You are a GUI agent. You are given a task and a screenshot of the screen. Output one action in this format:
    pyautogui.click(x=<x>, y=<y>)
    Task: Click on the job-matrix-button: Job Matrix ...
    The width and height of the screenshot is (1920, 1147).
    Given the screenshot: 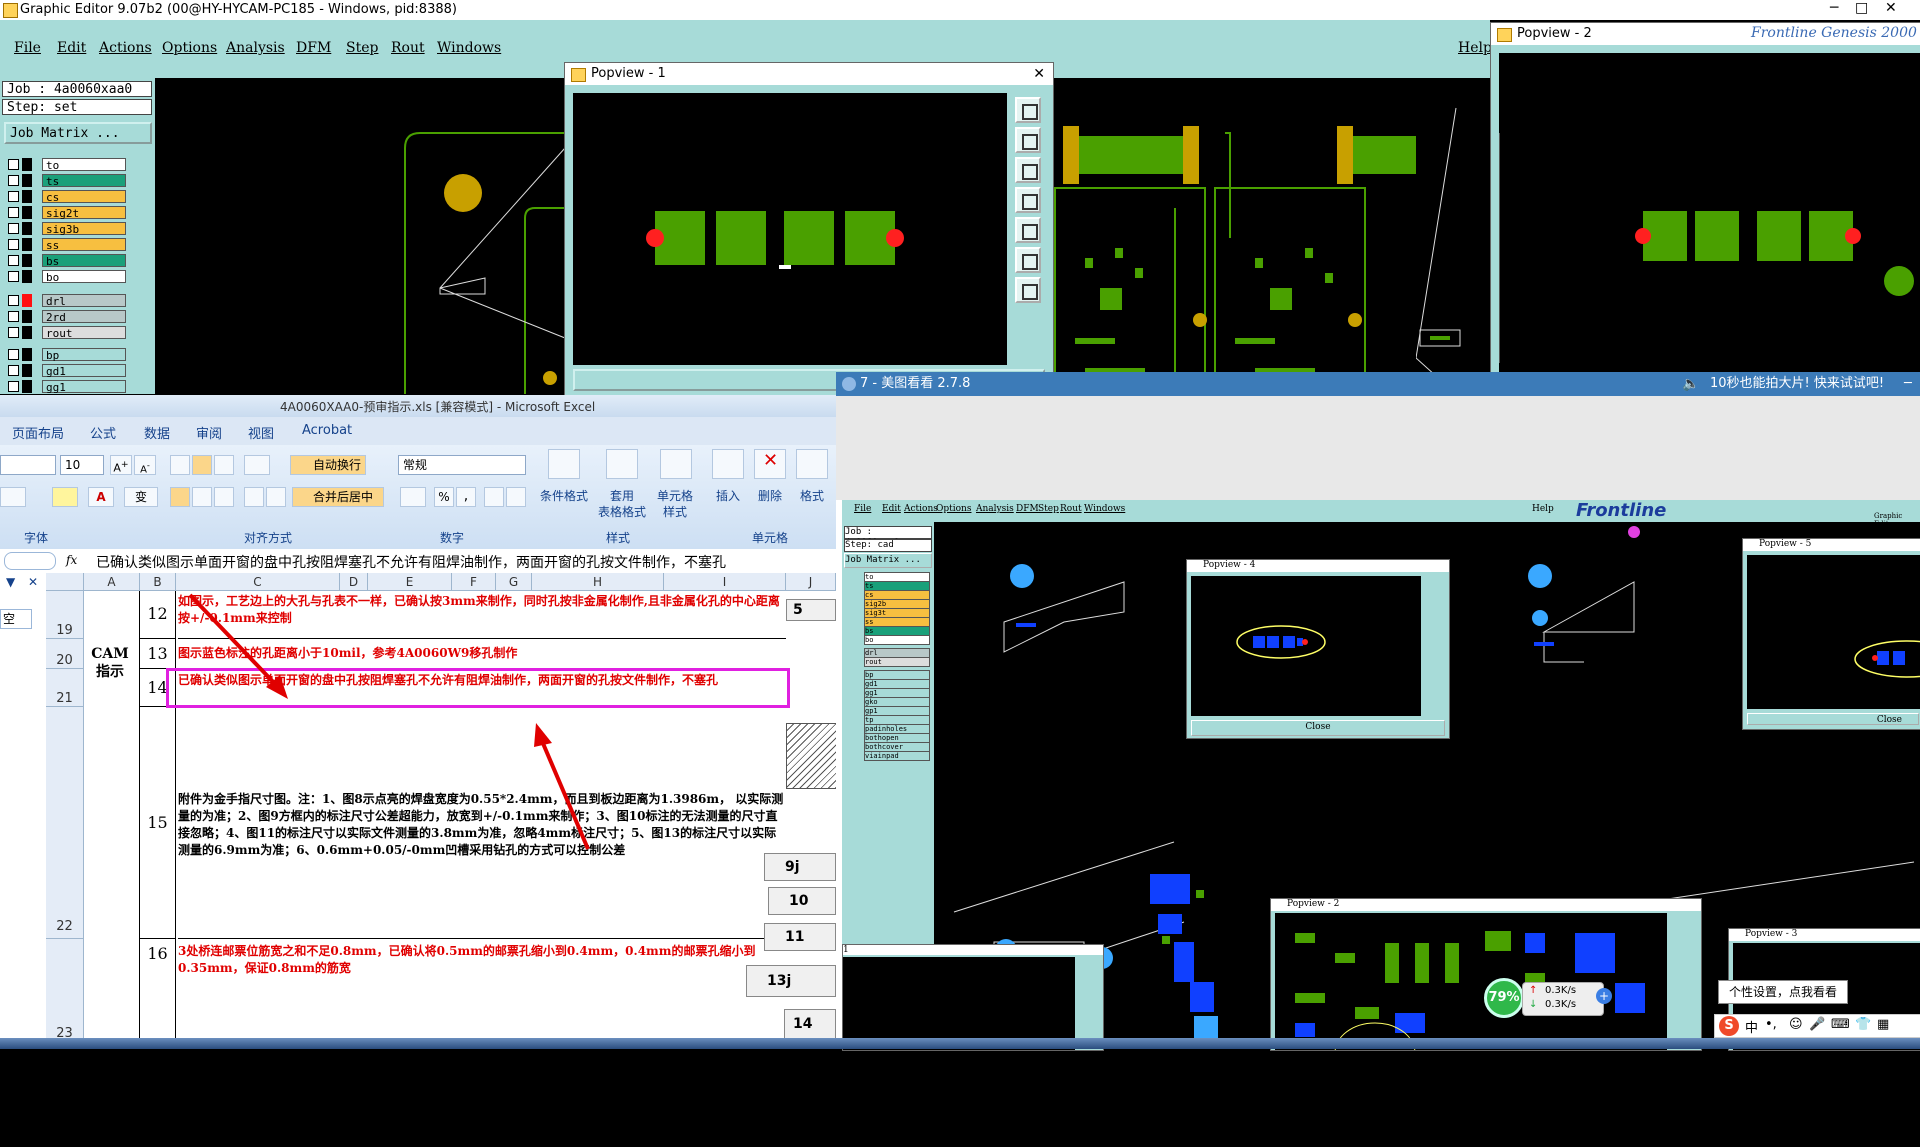 What is the action you would take?
    pyautogui.click(x=78, y=133)
    